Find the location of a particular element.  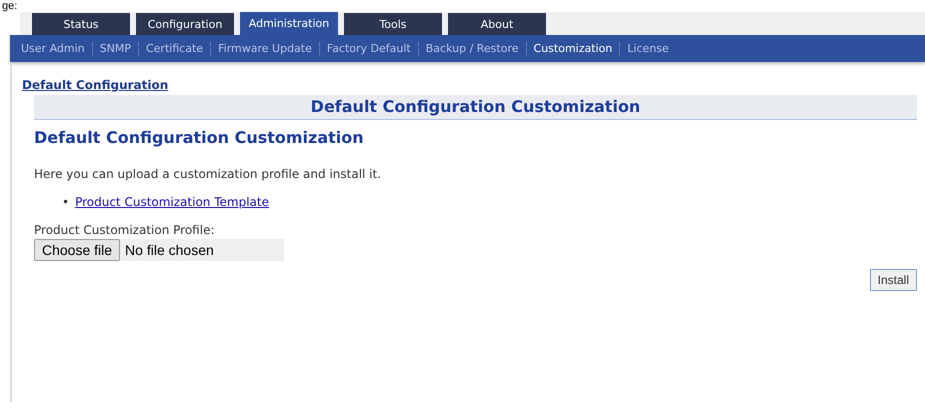

breadcrumb-link: Default Configuration is located at coordinates (95, 85).